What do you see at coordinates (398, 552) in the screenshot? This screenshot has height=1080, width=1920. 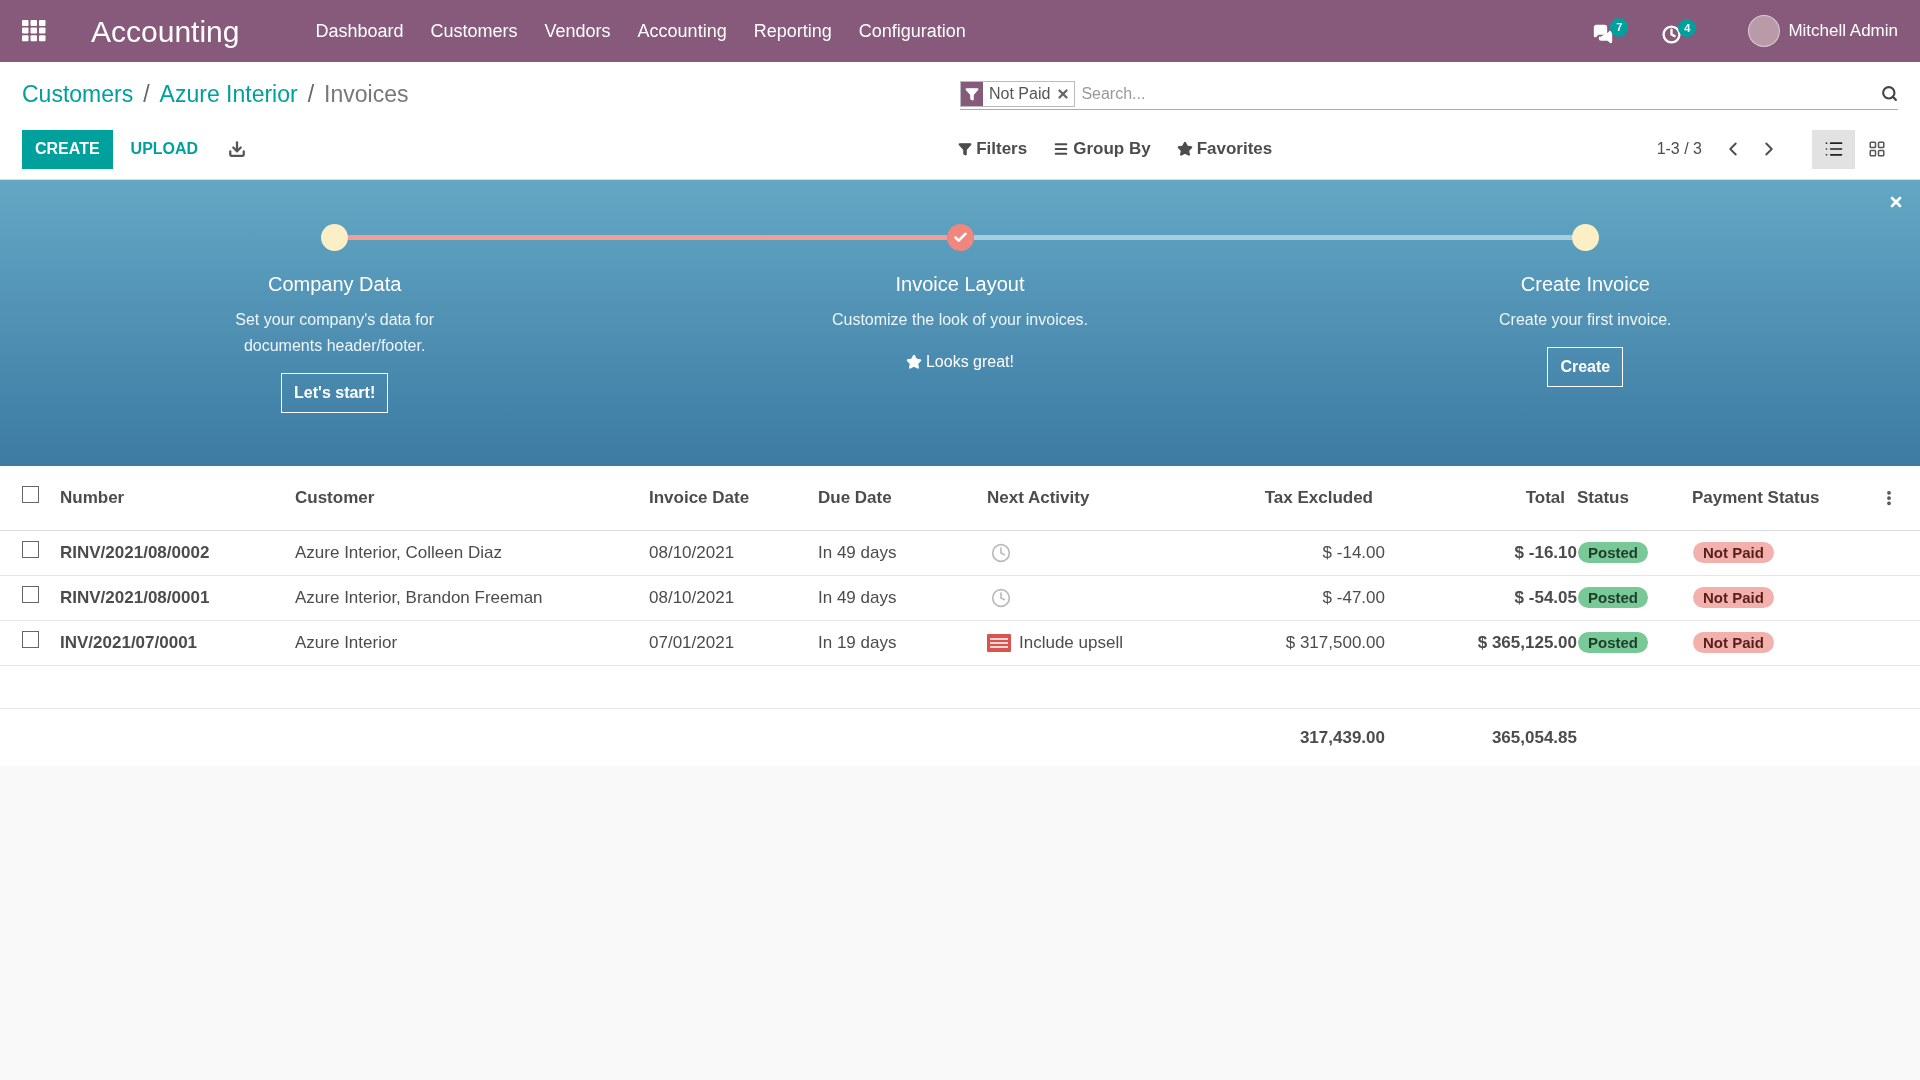 I see `customer-cell: Azure Interior, Colleen Diaz` at bounding box center [398, 552].